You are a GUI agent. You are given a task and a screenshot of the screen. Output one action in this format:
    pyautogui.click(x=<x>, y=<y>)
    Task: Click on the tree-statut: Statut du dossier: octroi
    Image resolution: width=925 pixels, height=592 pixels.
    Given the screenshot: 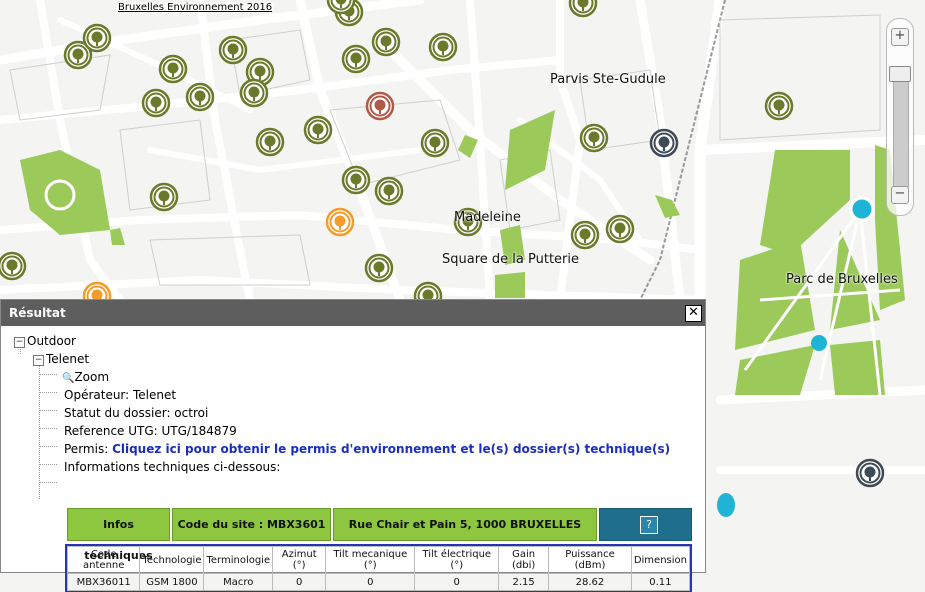 What is the action you would take?
    pyautogui.click(x=136, y=413)
    